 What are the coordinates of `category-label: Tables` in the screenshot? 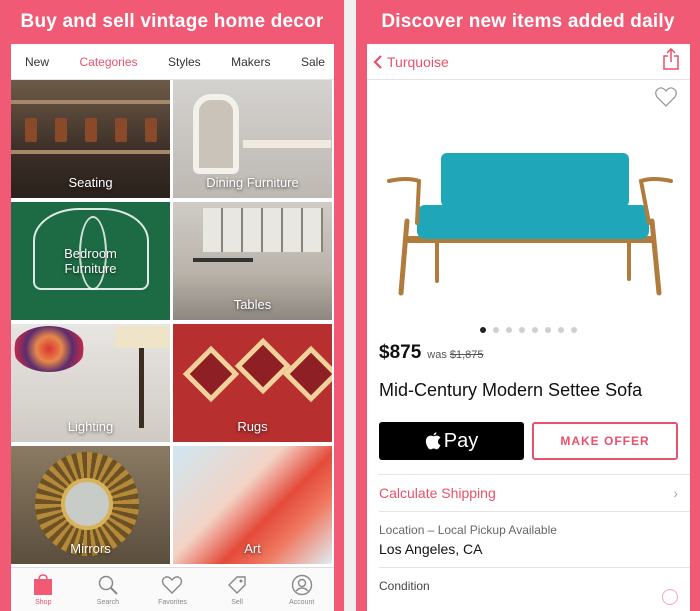 It's located at (252, 304).